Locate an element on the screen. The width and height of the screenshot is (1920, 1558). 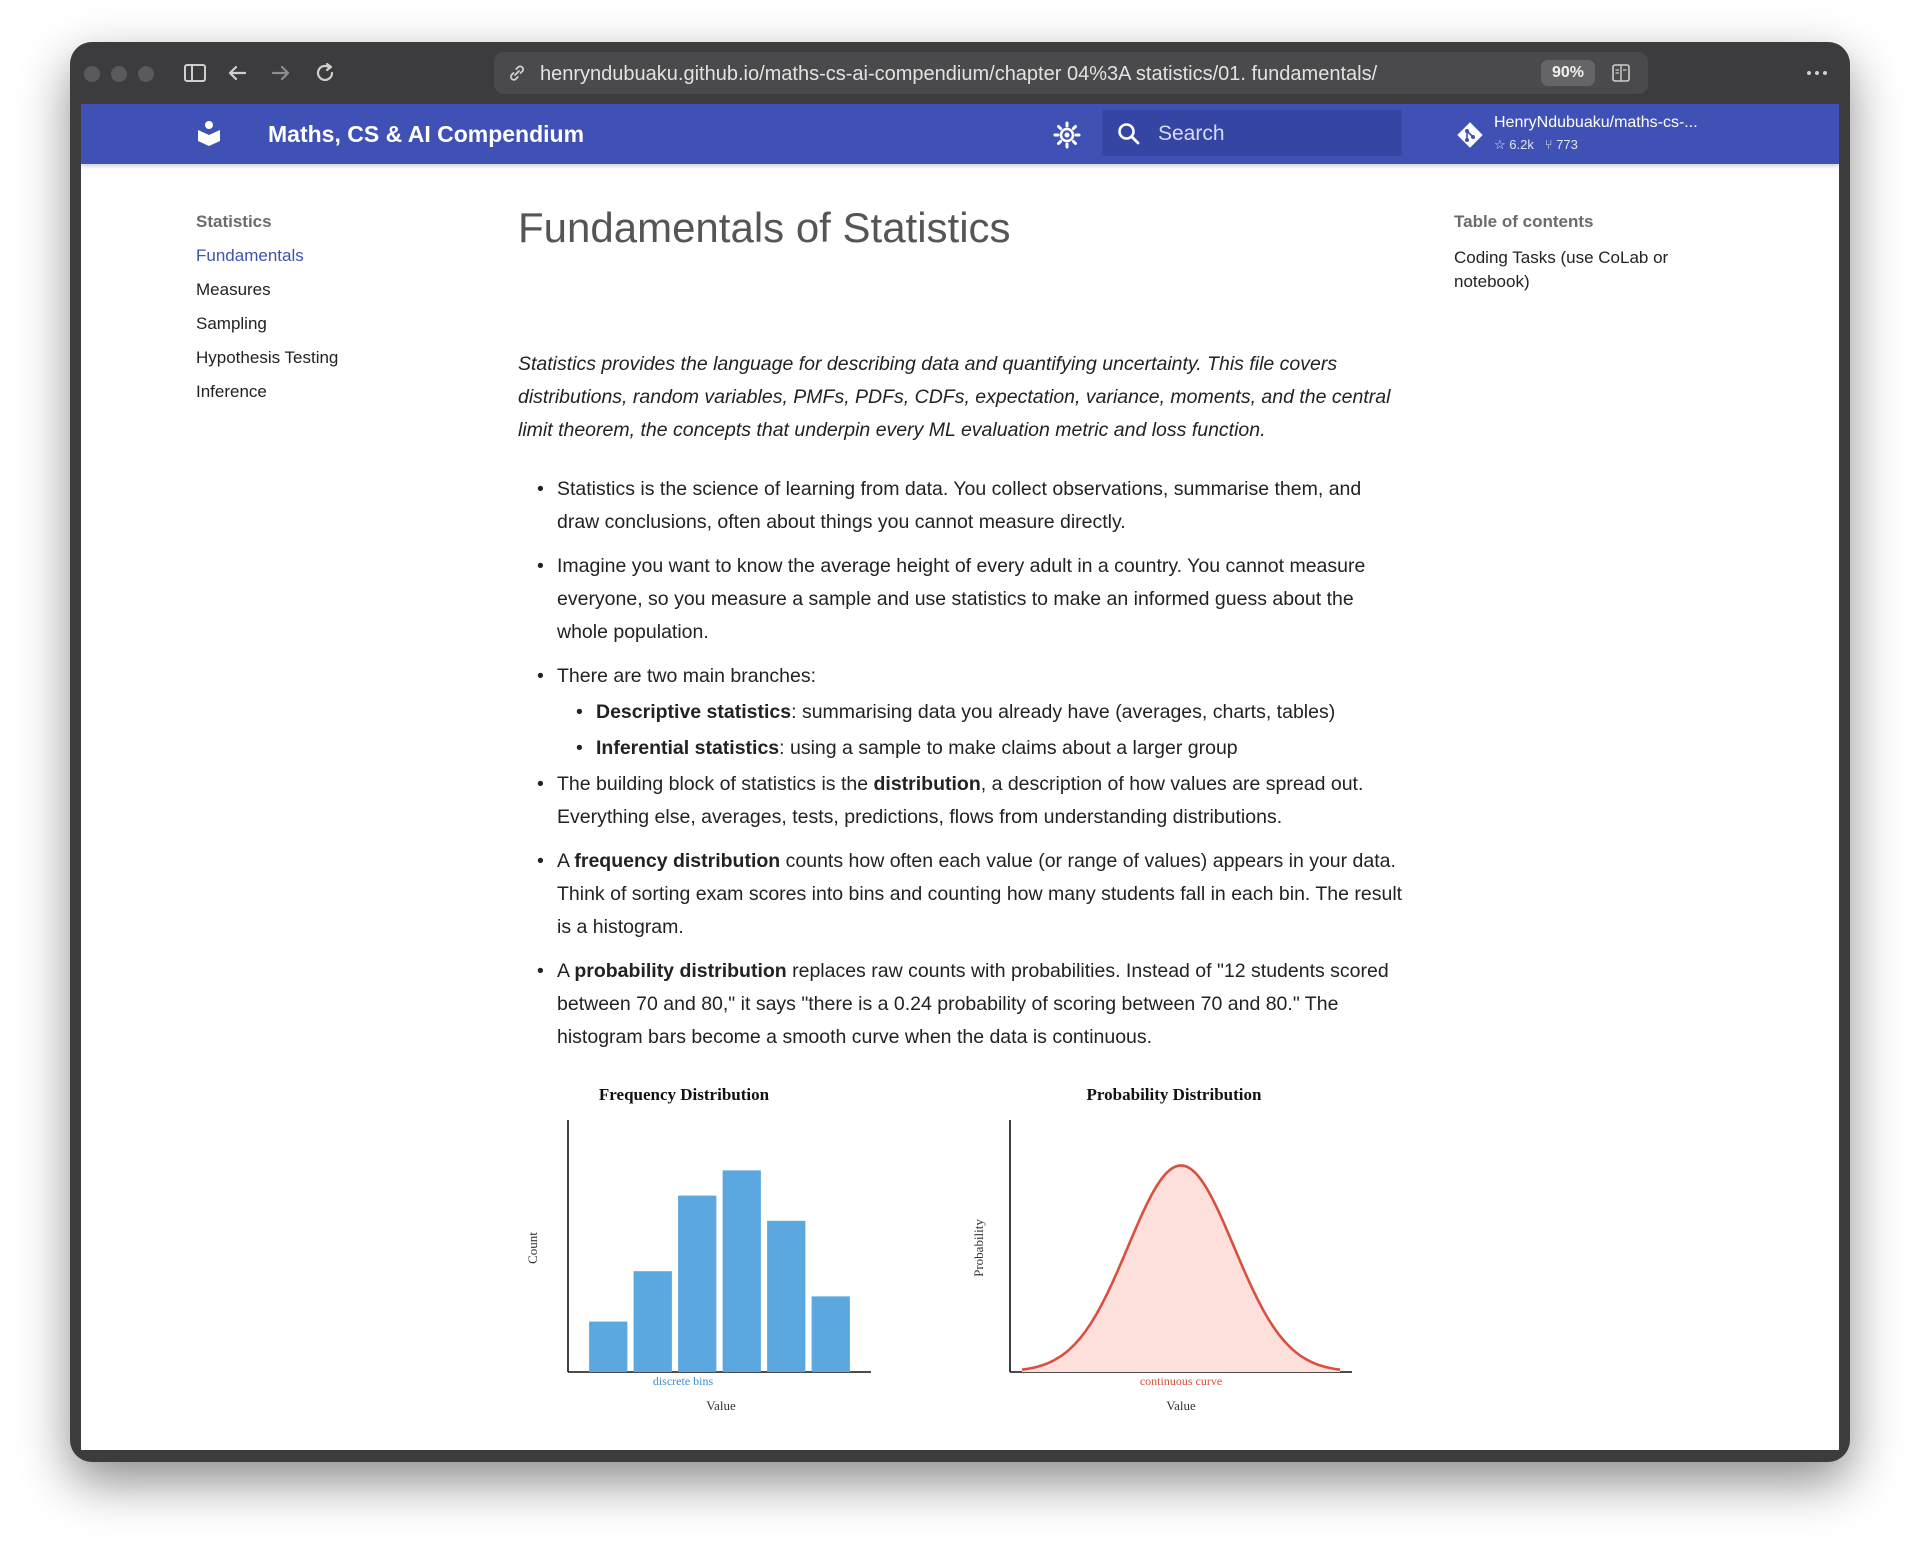
frequency-chart-ylabel: Count is located at coordinates (532, 1248).